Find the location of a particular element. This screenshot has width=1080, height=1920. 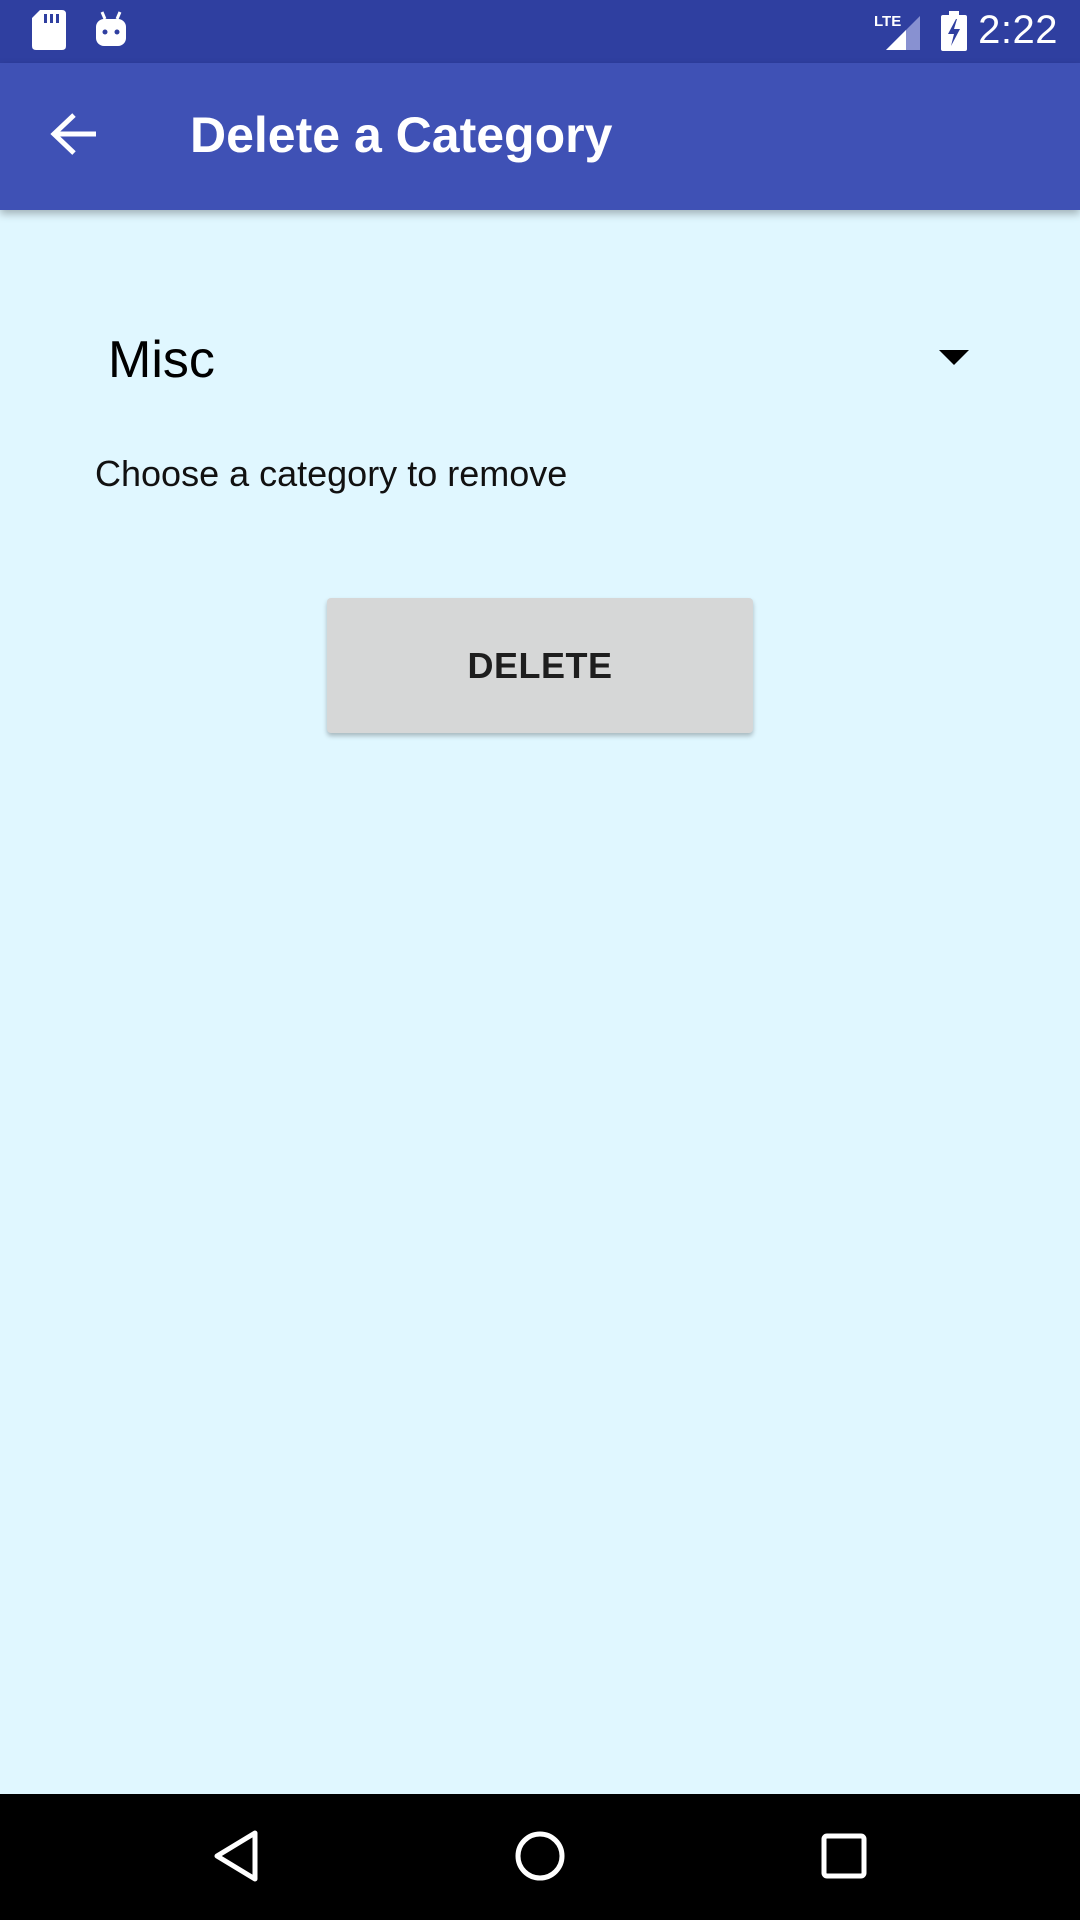

app-bar: Delete a Category is located at coordinates (540, 136).